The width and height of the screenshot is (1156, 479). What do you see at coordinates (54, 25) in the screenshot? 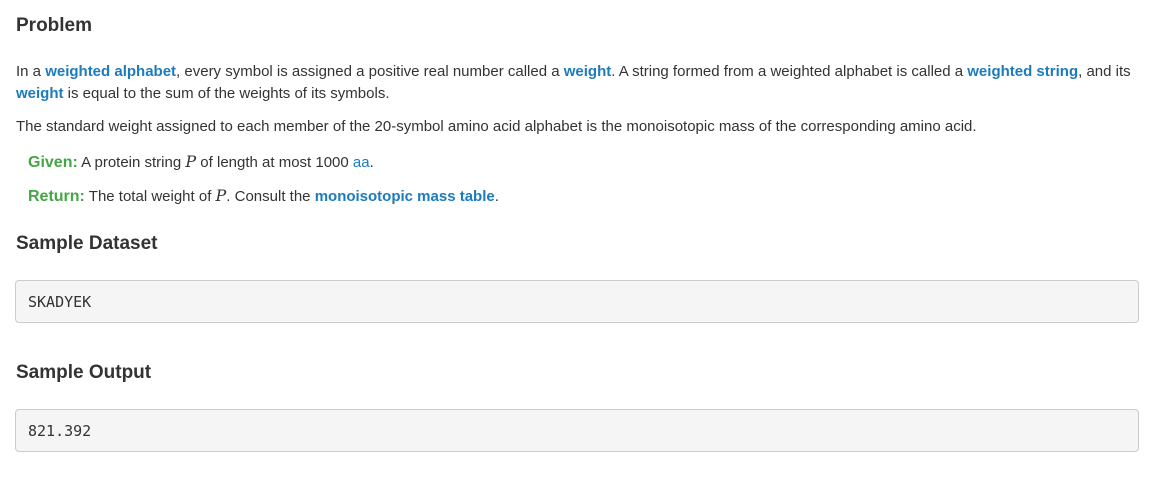
I see `problem-heading: Problem` at bounding box center [54, 25].